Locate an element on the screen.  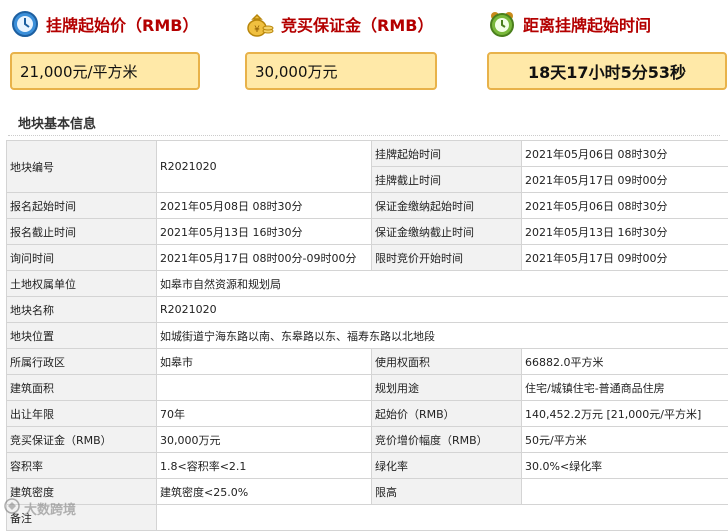
money-bag-icon: ¥ is located at coordinates (260, 24).